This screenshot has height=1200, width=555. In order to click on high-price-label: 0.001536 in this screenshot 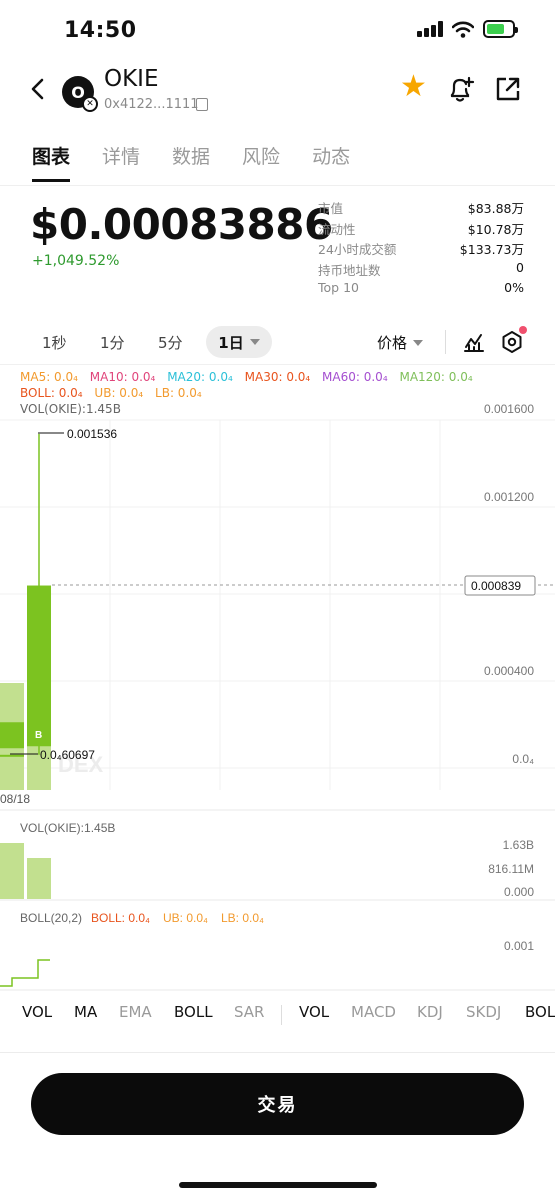, I will do `click(92, 434)`.